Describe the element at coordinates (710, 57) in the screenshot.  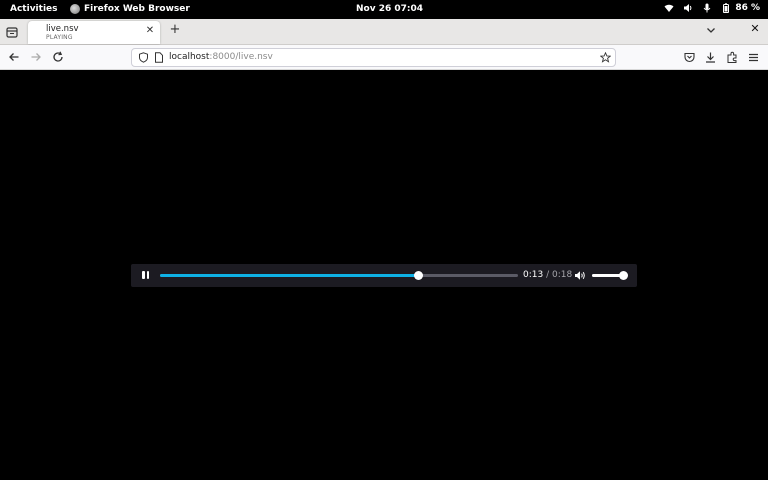
I see `downloads-icon` at that location.